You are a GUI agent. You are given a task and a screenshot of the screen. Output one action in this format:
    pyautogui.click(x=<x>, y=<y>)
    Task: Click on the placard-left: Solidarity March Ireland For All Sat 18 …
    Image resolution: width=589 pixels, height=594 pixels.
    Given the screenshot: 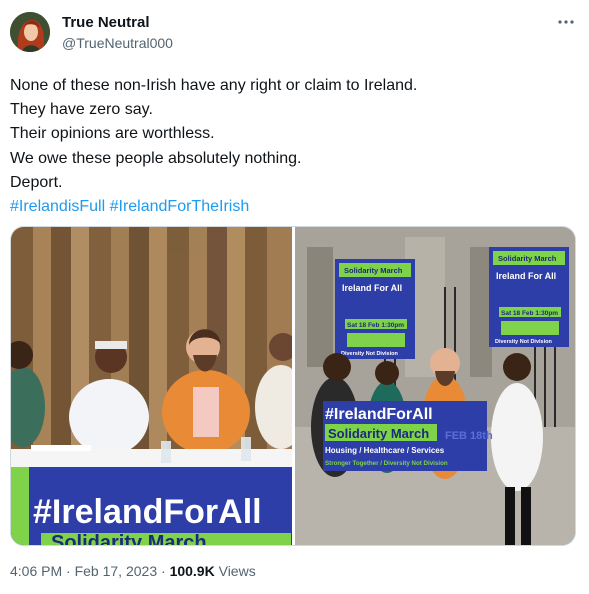 What is the action you would take?
    pyautogui.click(x=375, y=309)
    